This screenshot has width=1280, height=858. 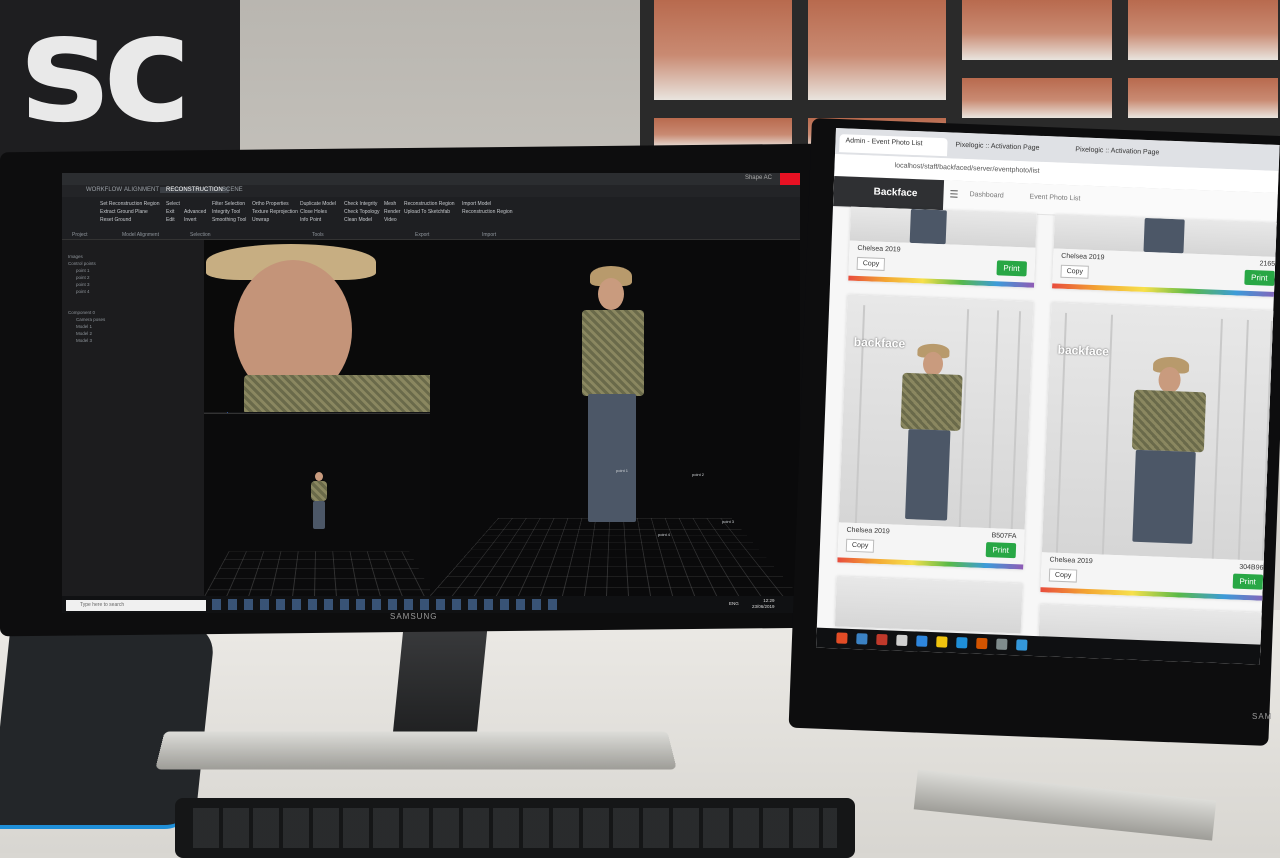 What do you see at coordinates (82, 263) in the screenshot?
I see `tree-item: Control points` at bounding box center [82, 263].